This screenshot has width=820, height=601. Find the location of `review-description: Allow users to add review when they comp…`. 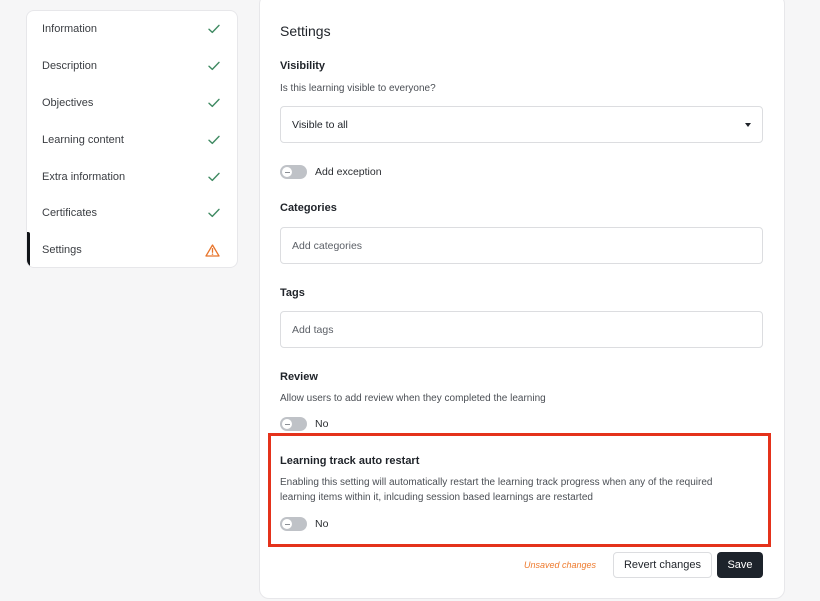

review-description: Allow users to add review when they comp… is located at coordinates (413, 398).